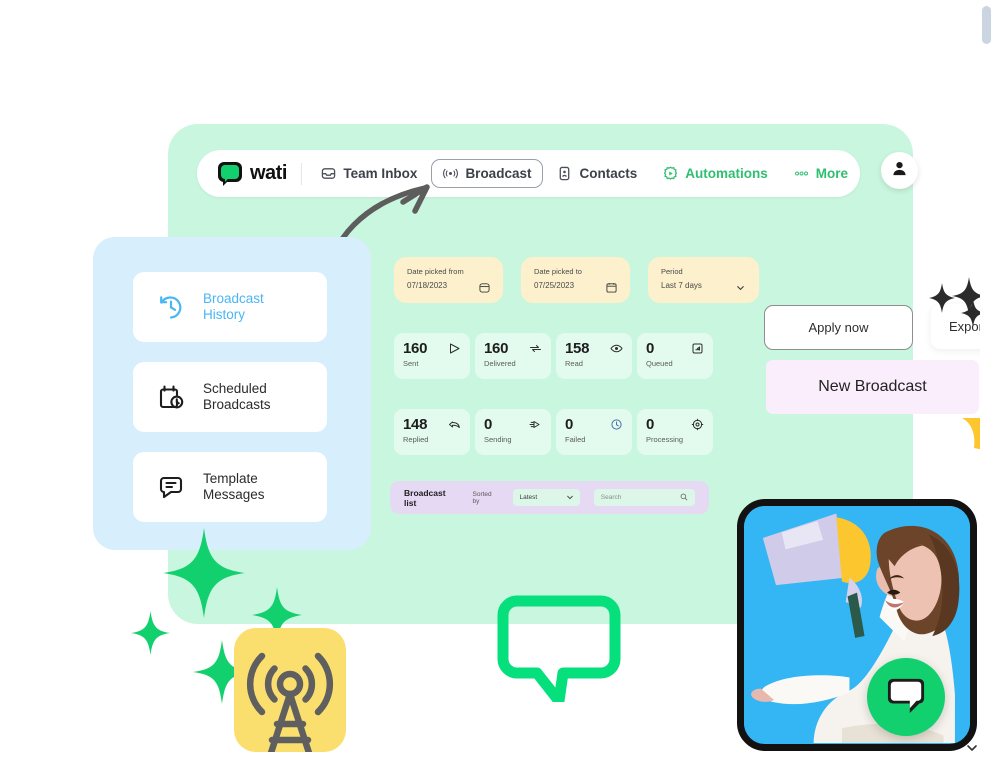  Describe the element at coordinates (681, 285) in the screenshot. I see `period-value: Last 7 days` at that location.